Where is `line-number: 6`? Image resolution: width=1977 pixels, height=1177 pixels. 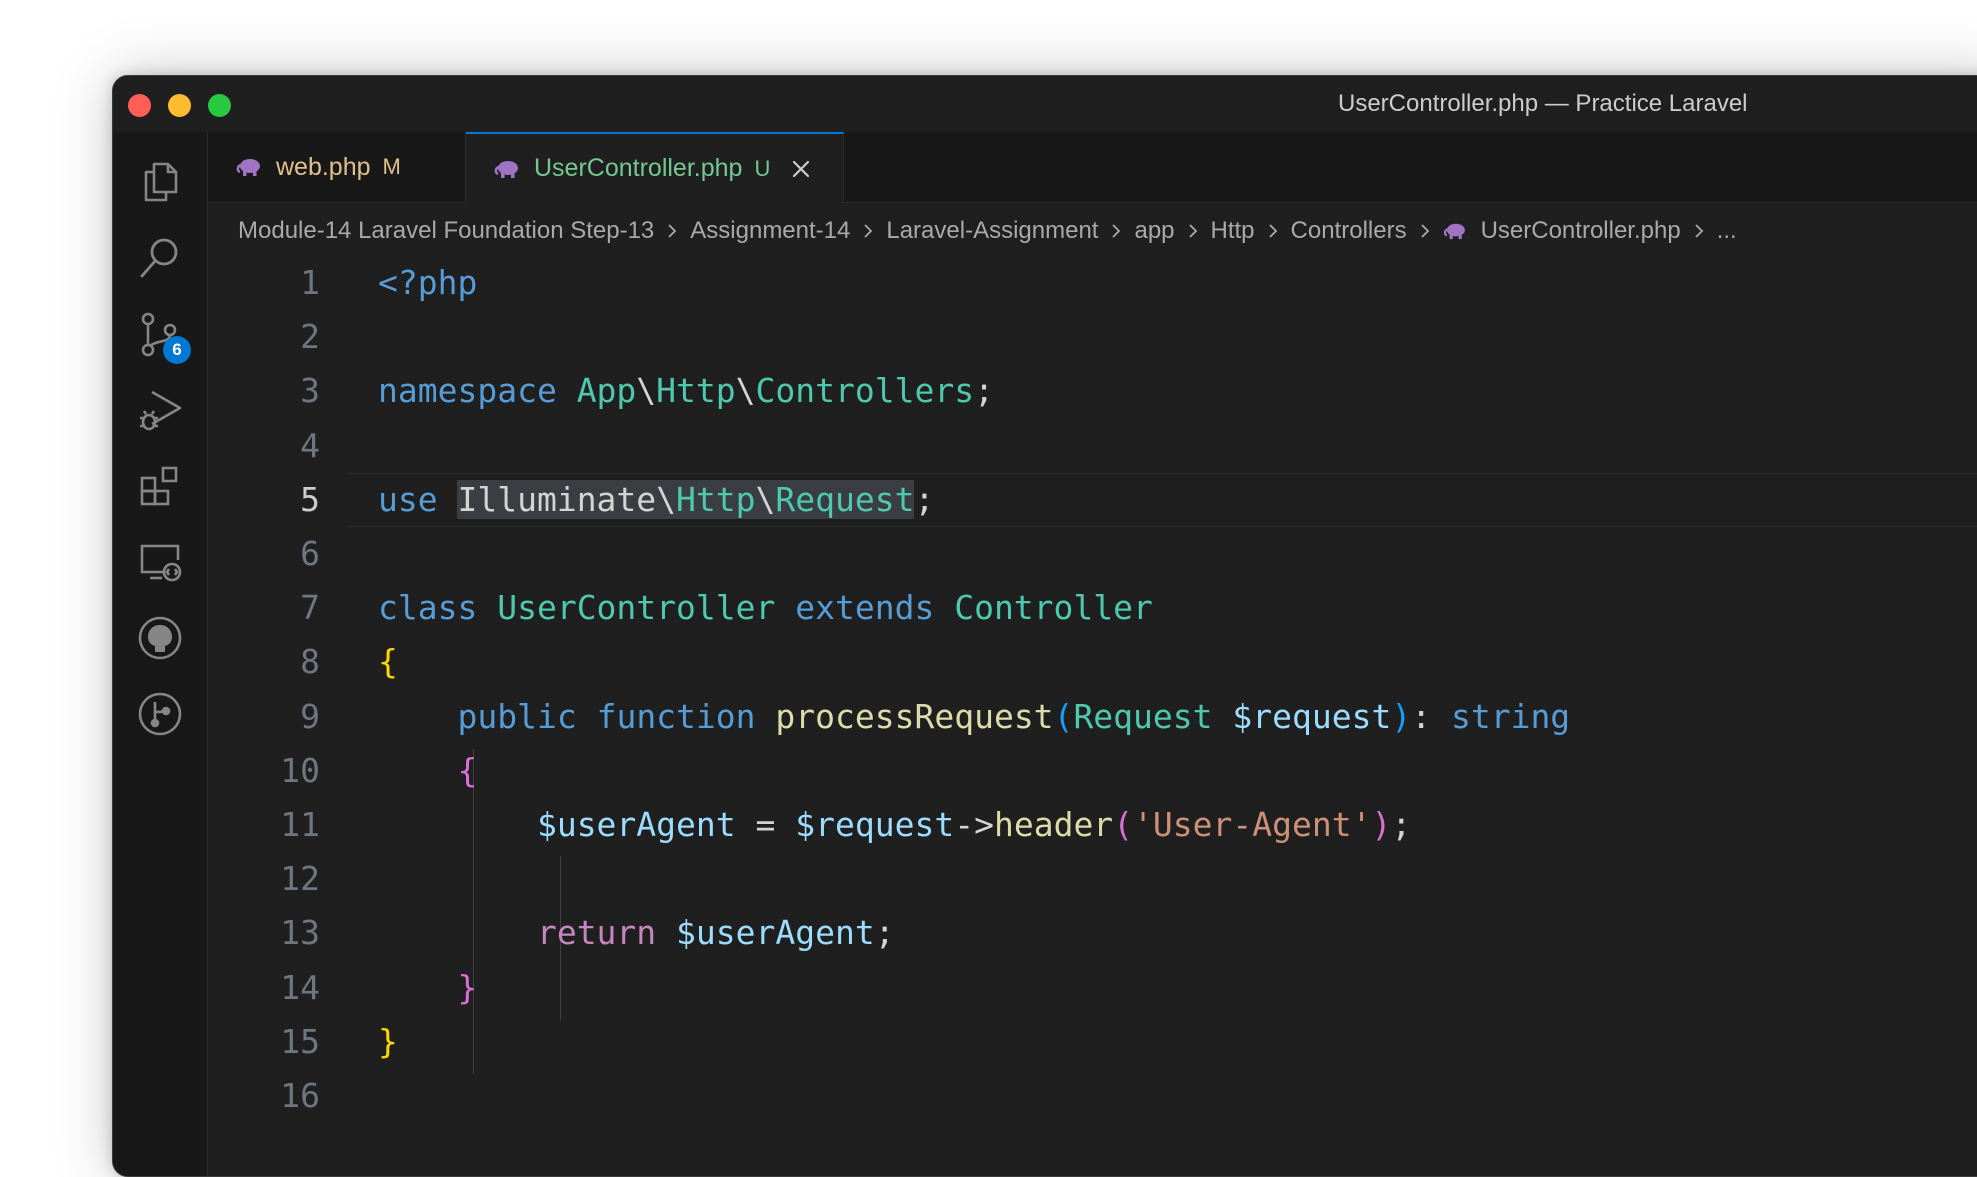 line-number: 6 is located at coordinates (310, 553).